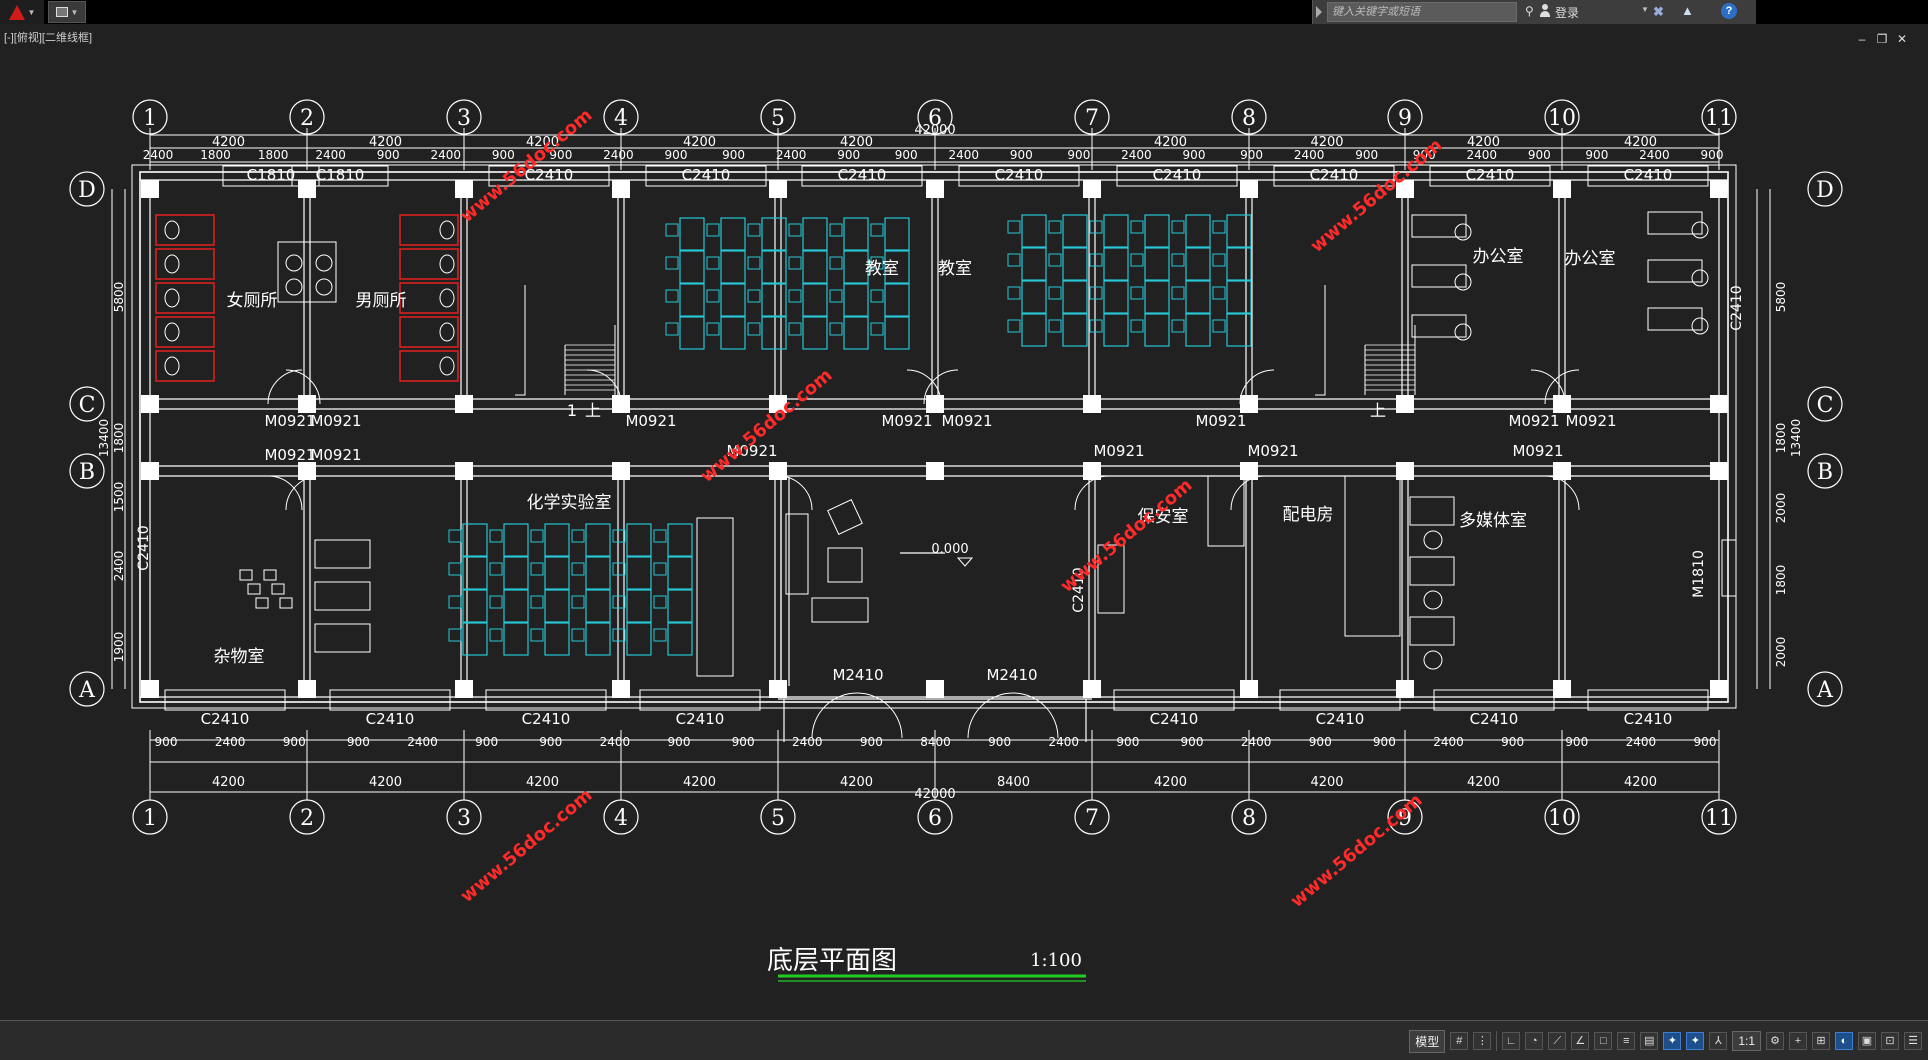 The width and height of the screenshot is (1928, 1060). I want to click on annotation-scale-dropdown: 1:1, so click(1746, 1041).